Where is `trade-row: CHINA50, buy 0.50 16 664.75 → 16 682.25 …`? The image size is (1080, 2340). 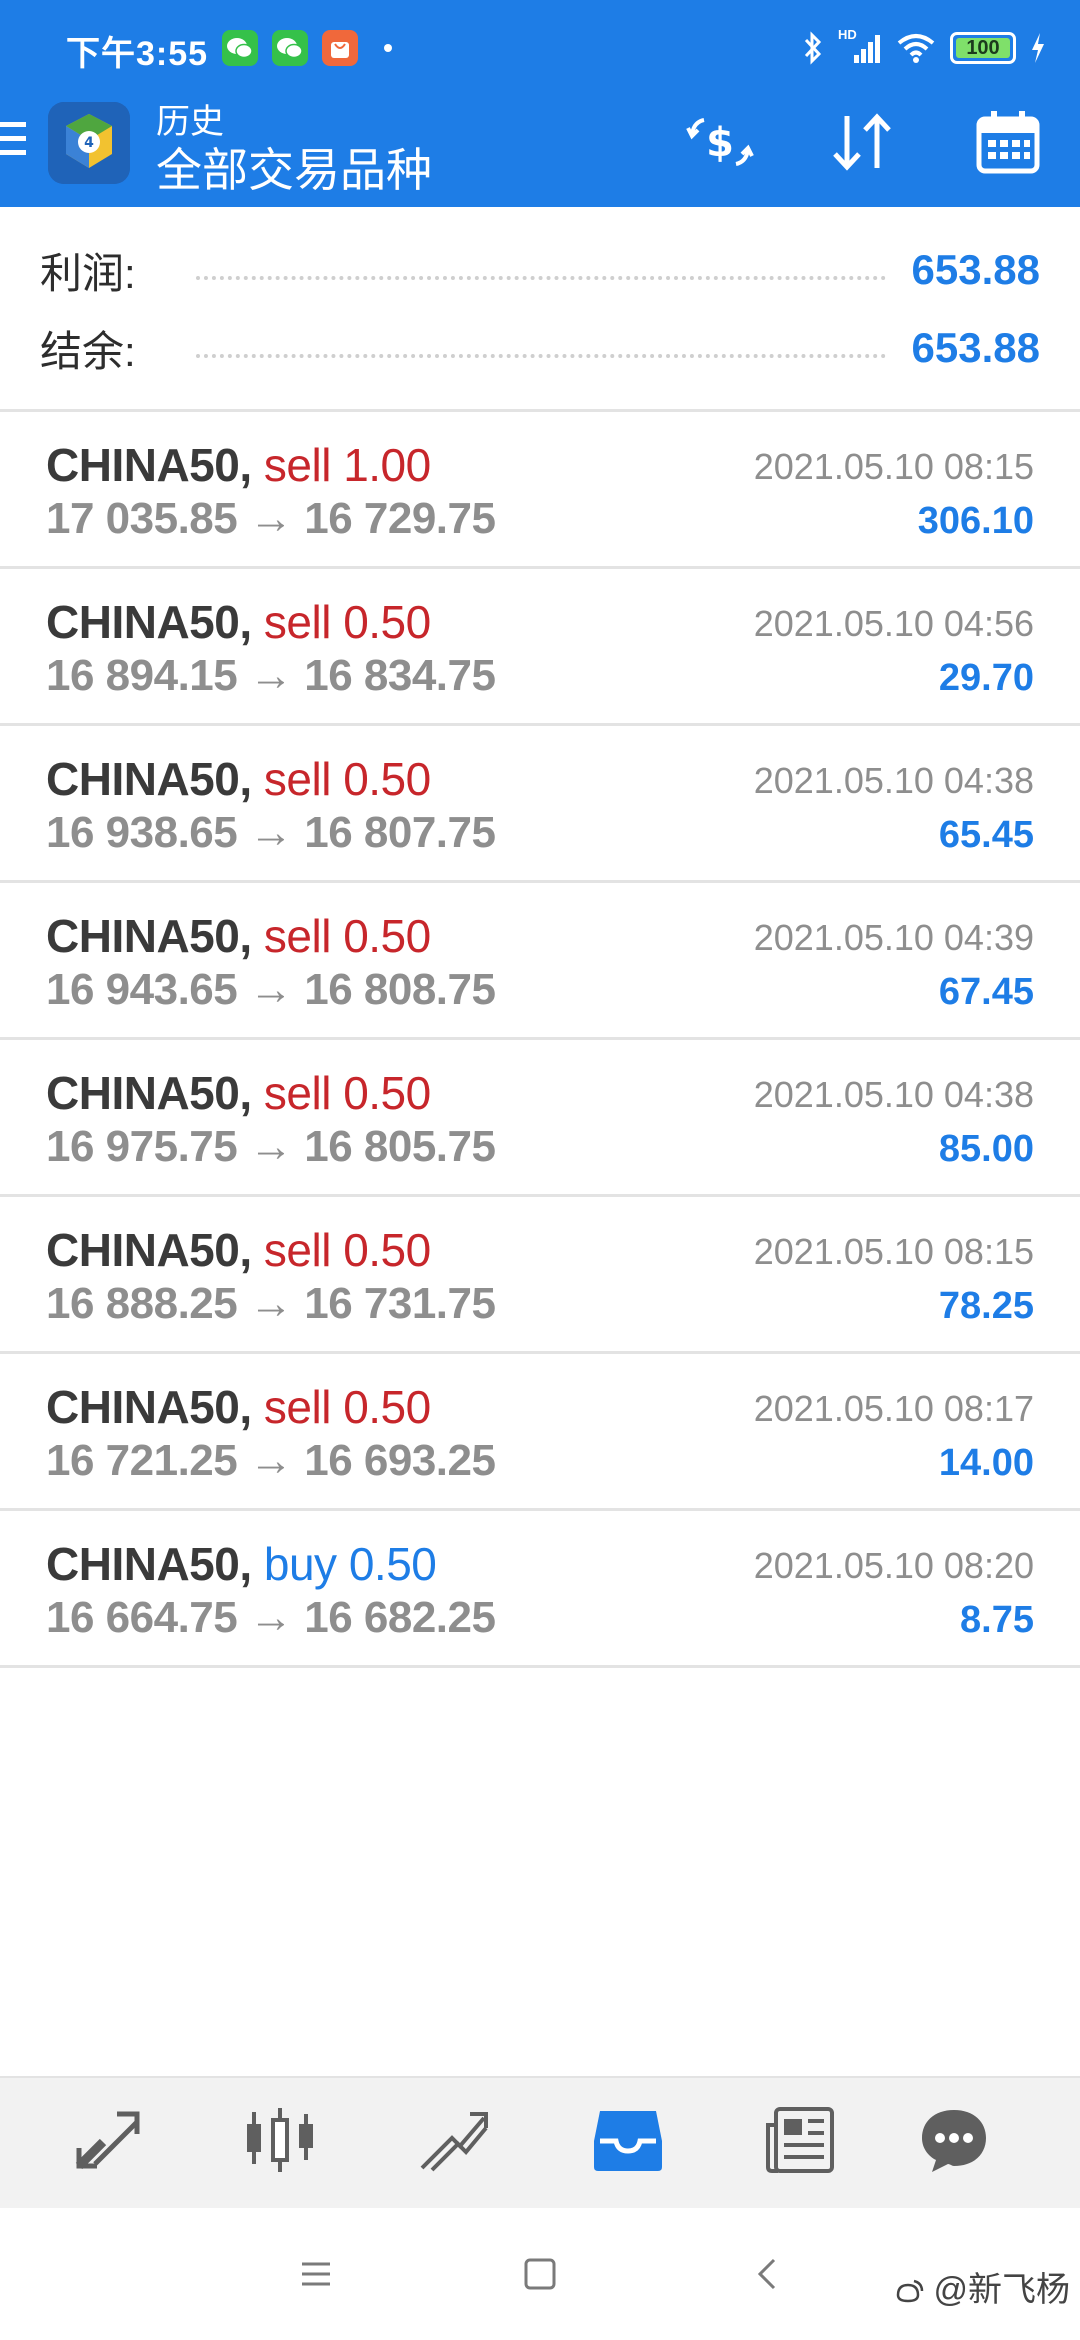 trade-row: CHINA50, buy 0.50 16 664.75 → 16 682.25 … is located at coordinates (540, 1589).